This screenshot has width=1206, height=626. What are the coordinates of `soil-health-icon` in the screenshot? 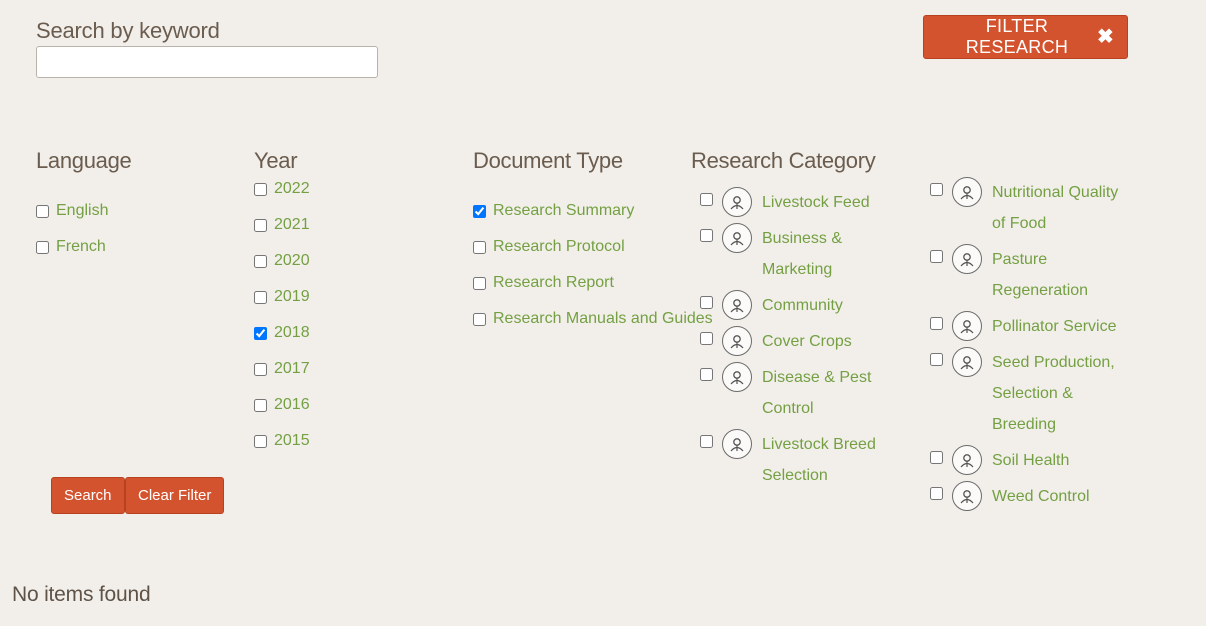 It's located at (967, 460).